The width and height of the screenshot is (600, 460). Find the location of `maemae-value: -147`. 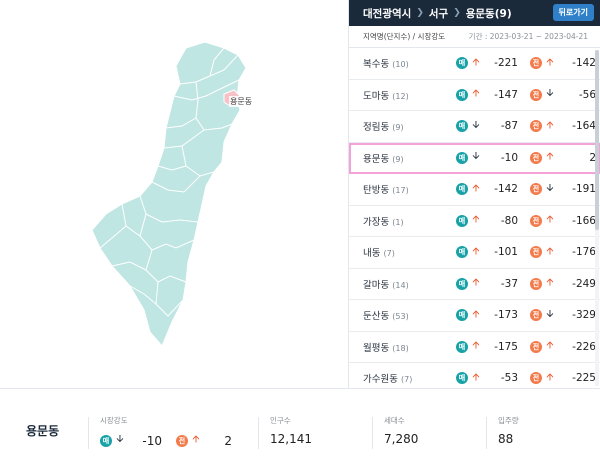

maemae-value: -147 is located at coordinates (506, 94).